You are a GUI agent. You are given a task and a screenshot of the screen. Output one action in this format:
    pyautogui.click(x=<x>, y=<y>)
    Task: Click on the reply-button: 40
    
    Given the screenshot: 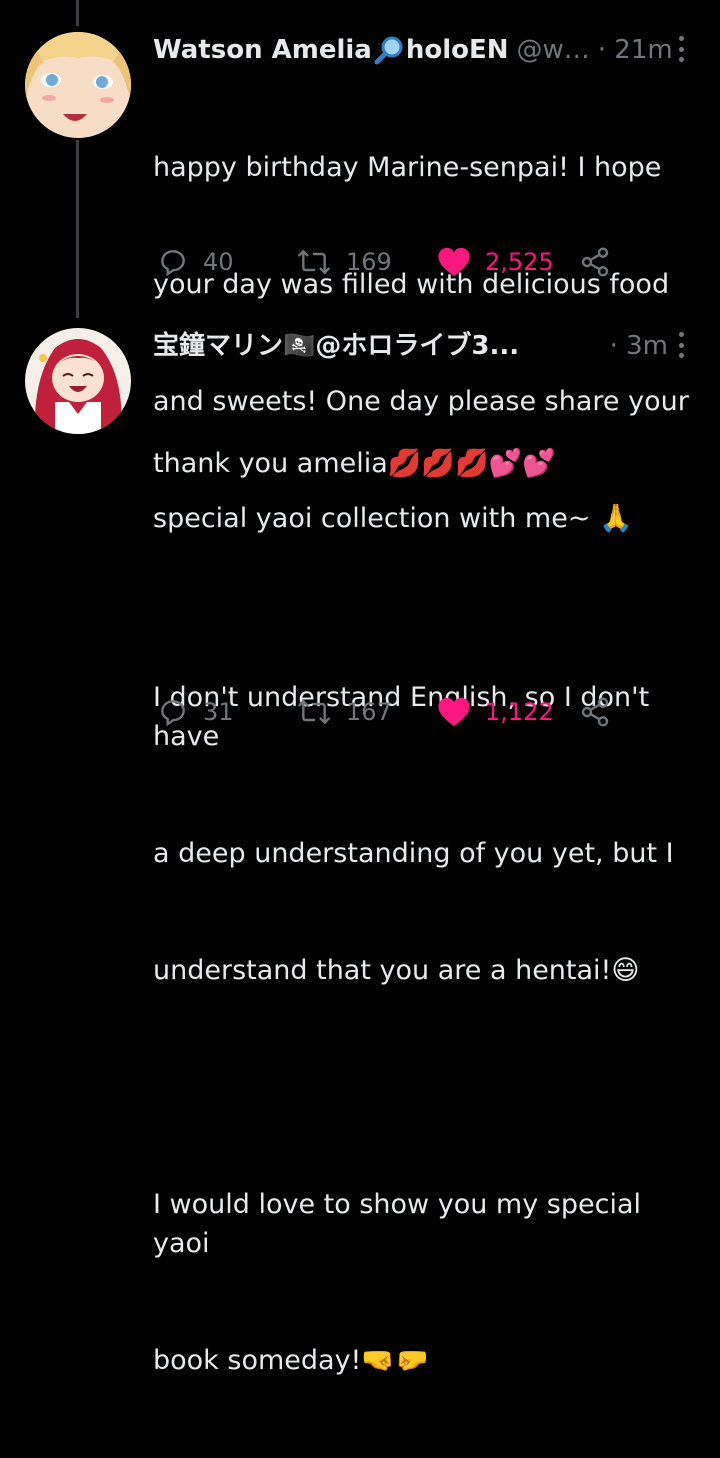 What is the action you would take?
    pyautogui.click(x=195, y=262)
    